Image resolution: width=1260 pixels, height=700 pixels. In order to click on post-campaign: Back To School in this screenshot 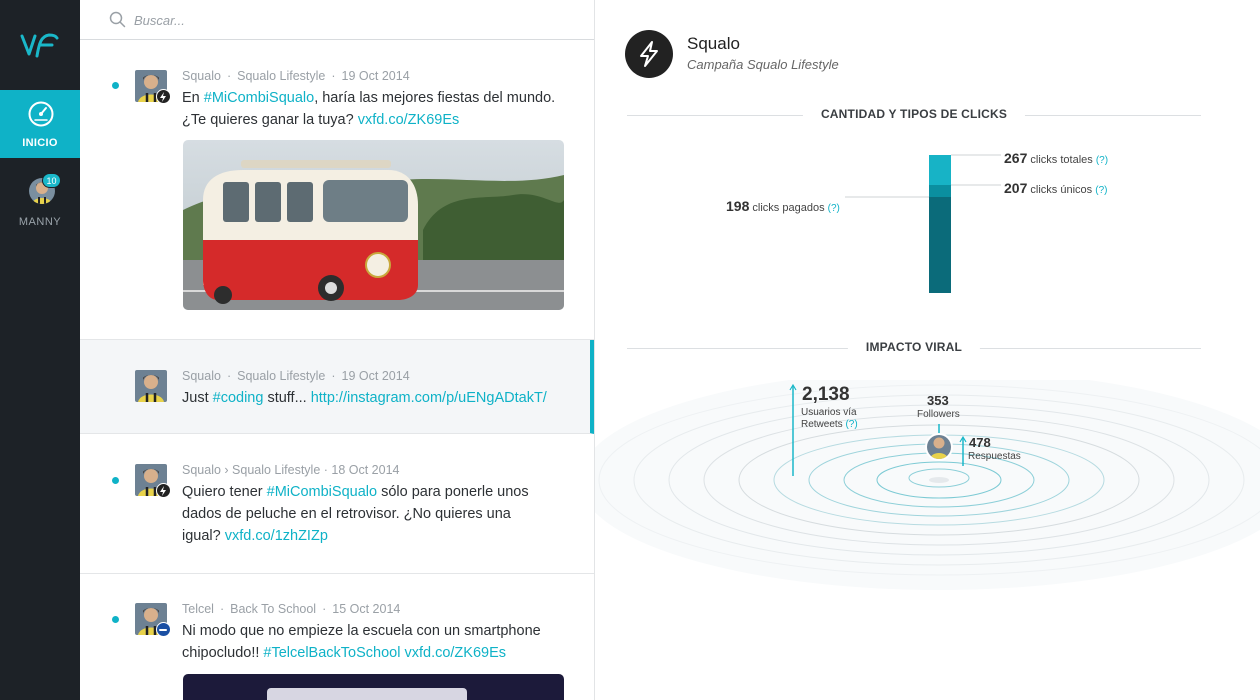, I will do `click(273, 609)`.